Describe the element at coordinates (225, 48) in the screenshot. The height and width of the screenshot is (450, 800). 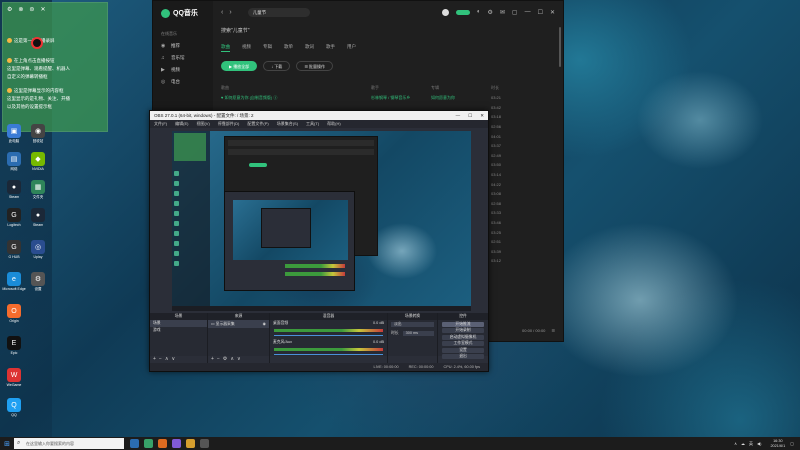
I see `tab-0: 歌曲` at that location.